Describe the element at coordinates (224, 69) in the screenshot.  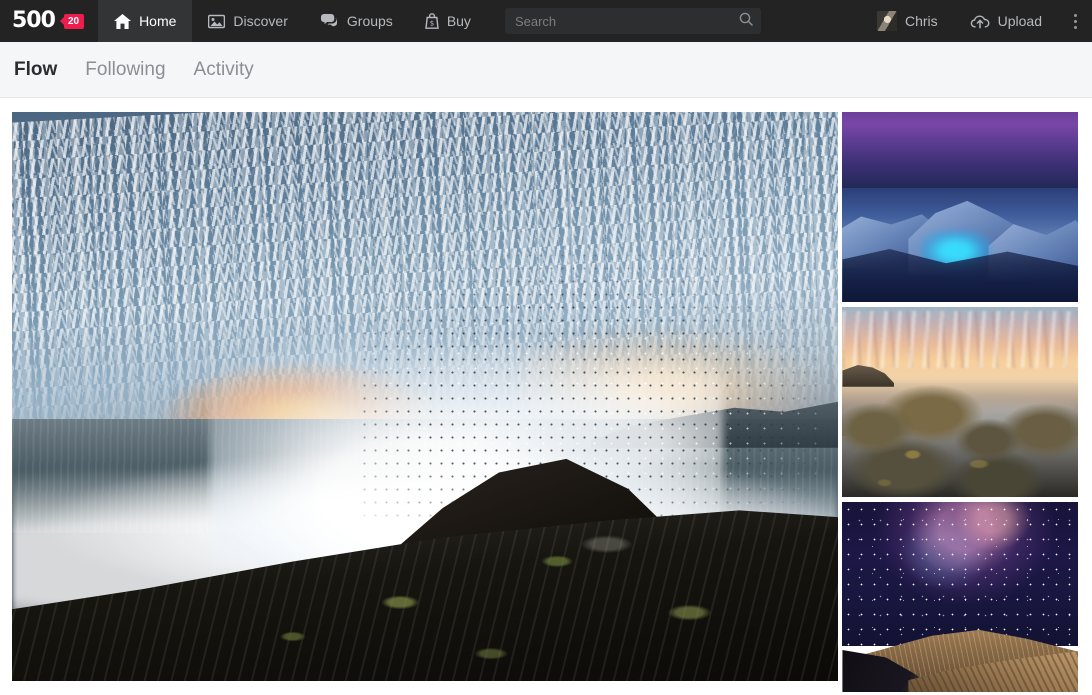
I see `tab-activity: Activity` at that location.